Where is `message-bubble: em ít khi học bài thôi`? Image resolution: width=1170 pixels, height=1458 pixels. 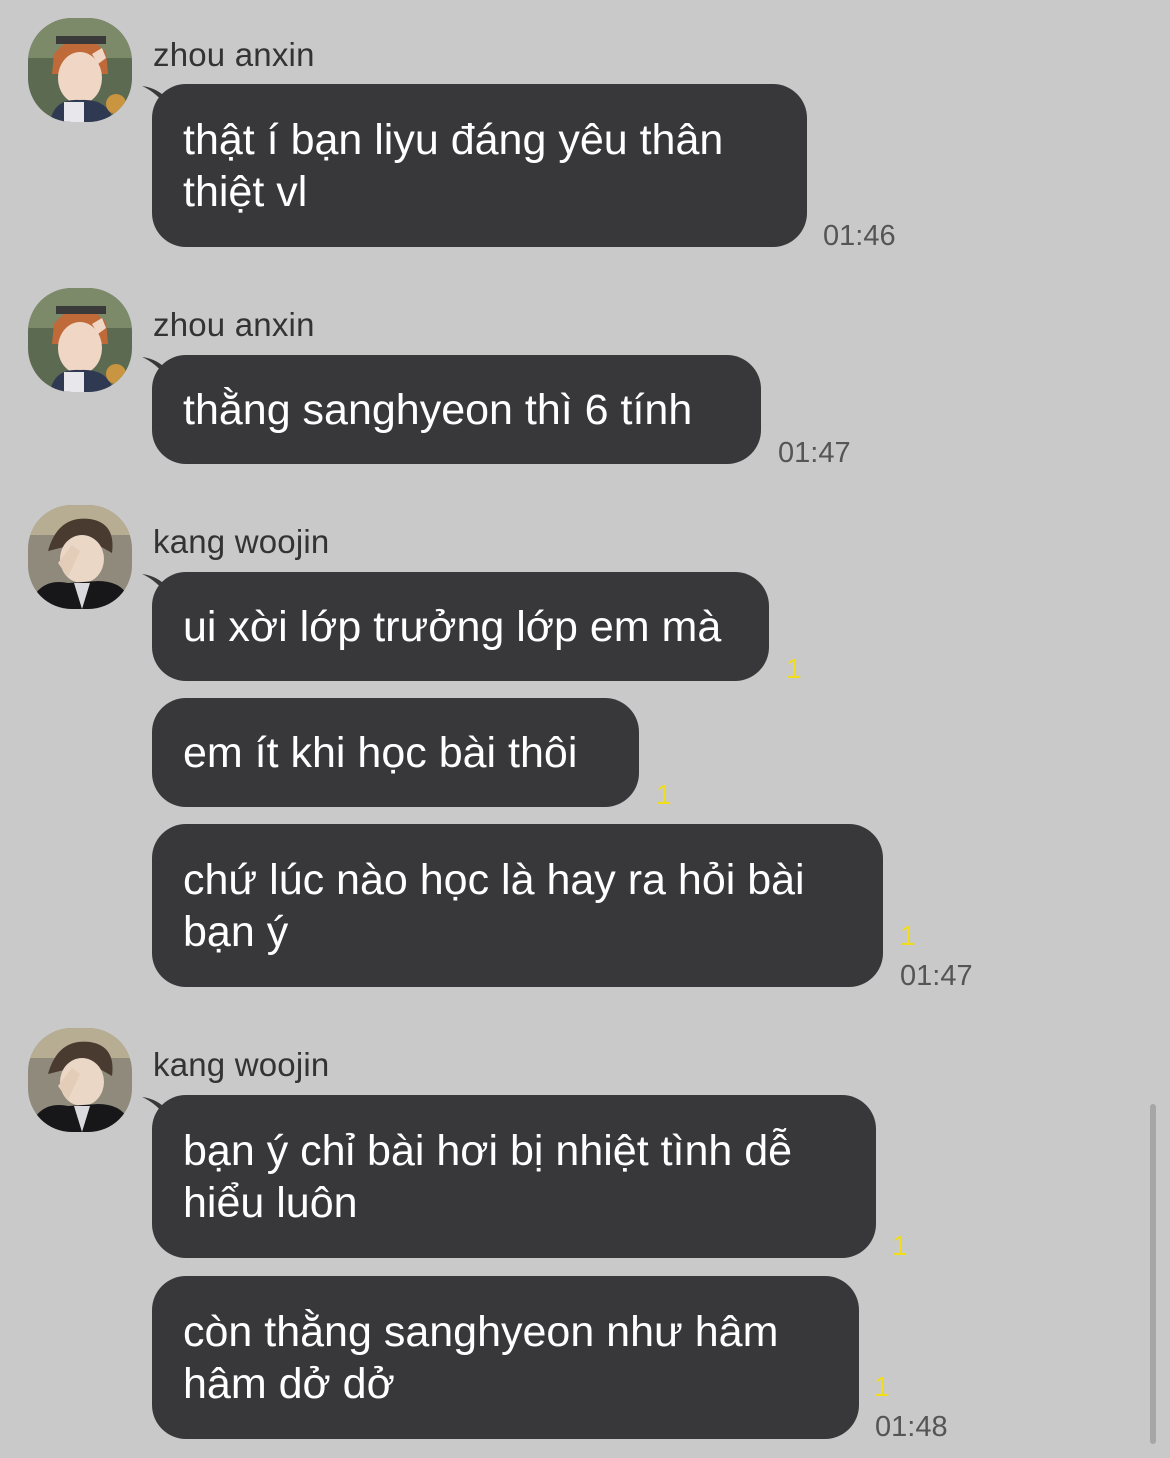 message-bubble: em ít khi học bài thôi is located at coordinates (395, 752).